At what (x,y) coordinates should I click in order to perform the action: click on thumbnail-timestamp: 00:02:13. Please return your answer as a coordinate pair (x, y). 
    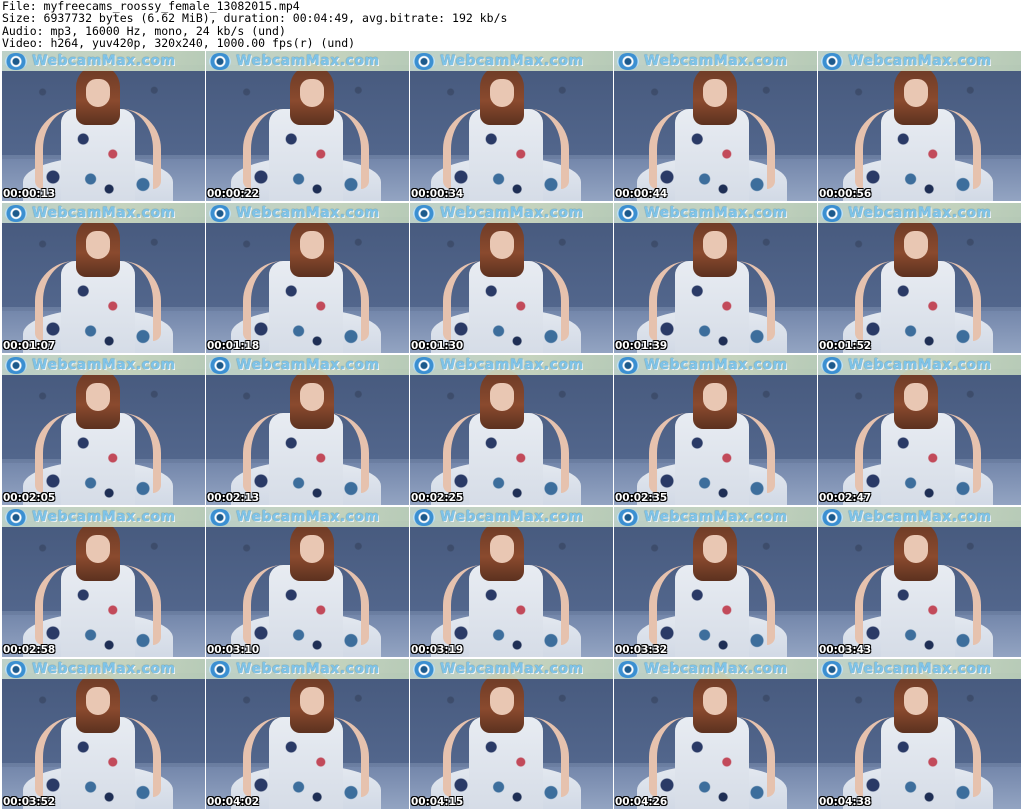
    Looking at the image, I should click on (233, 498).